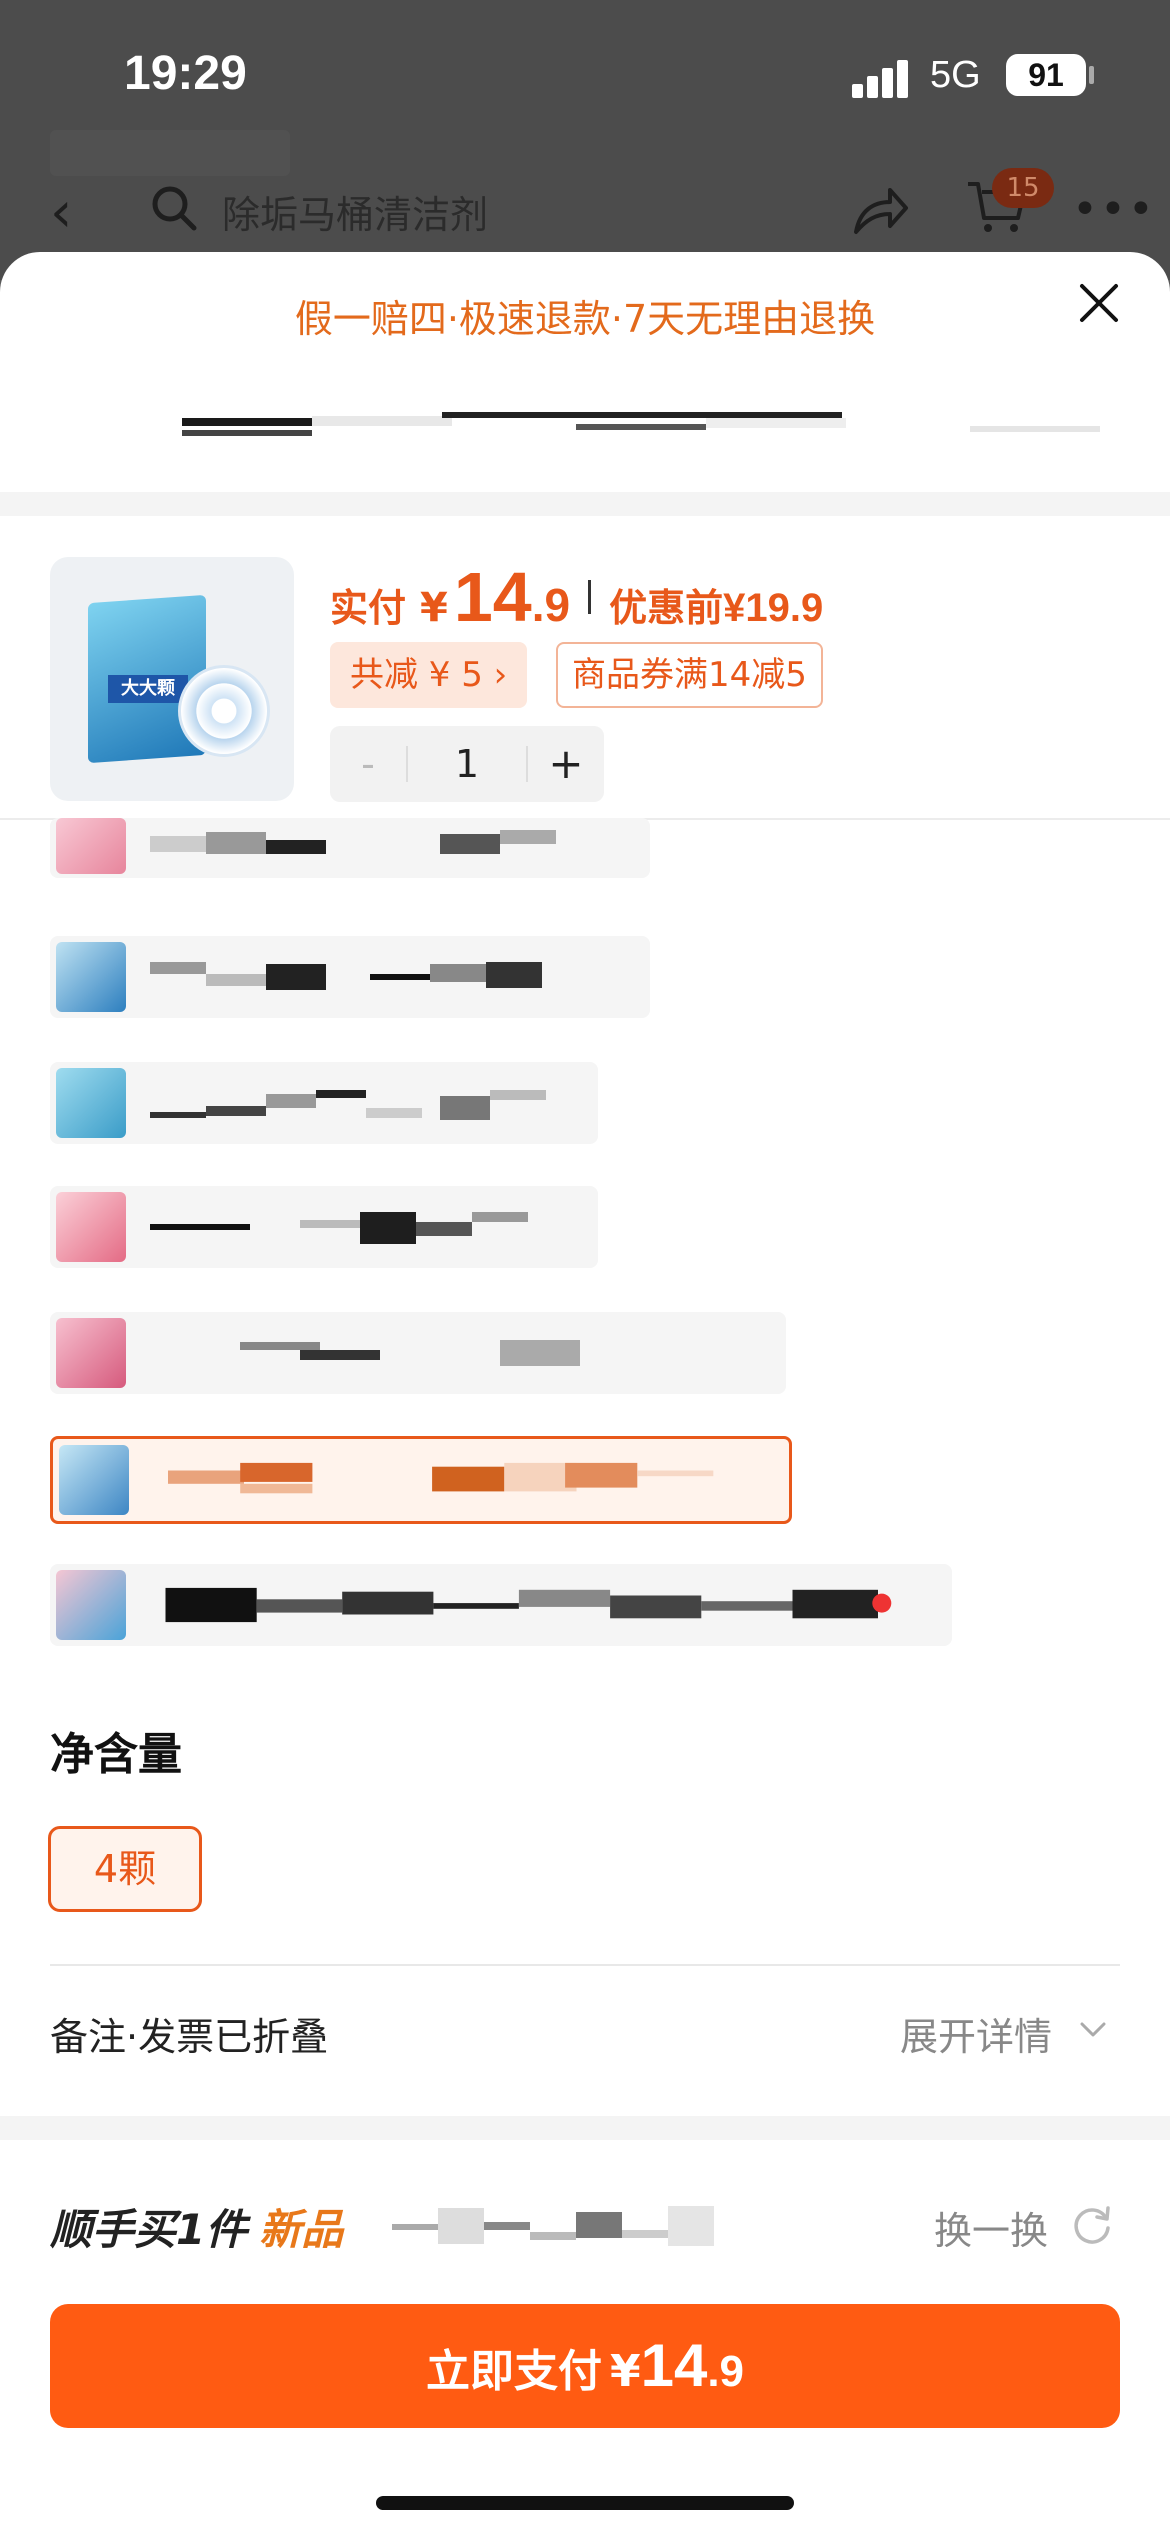 The height and width of the screenshot is (2532, 1170). Describe the element at coordinates (434, 608) in the screenshot. I see `currency-symbol: ¥` at that location.